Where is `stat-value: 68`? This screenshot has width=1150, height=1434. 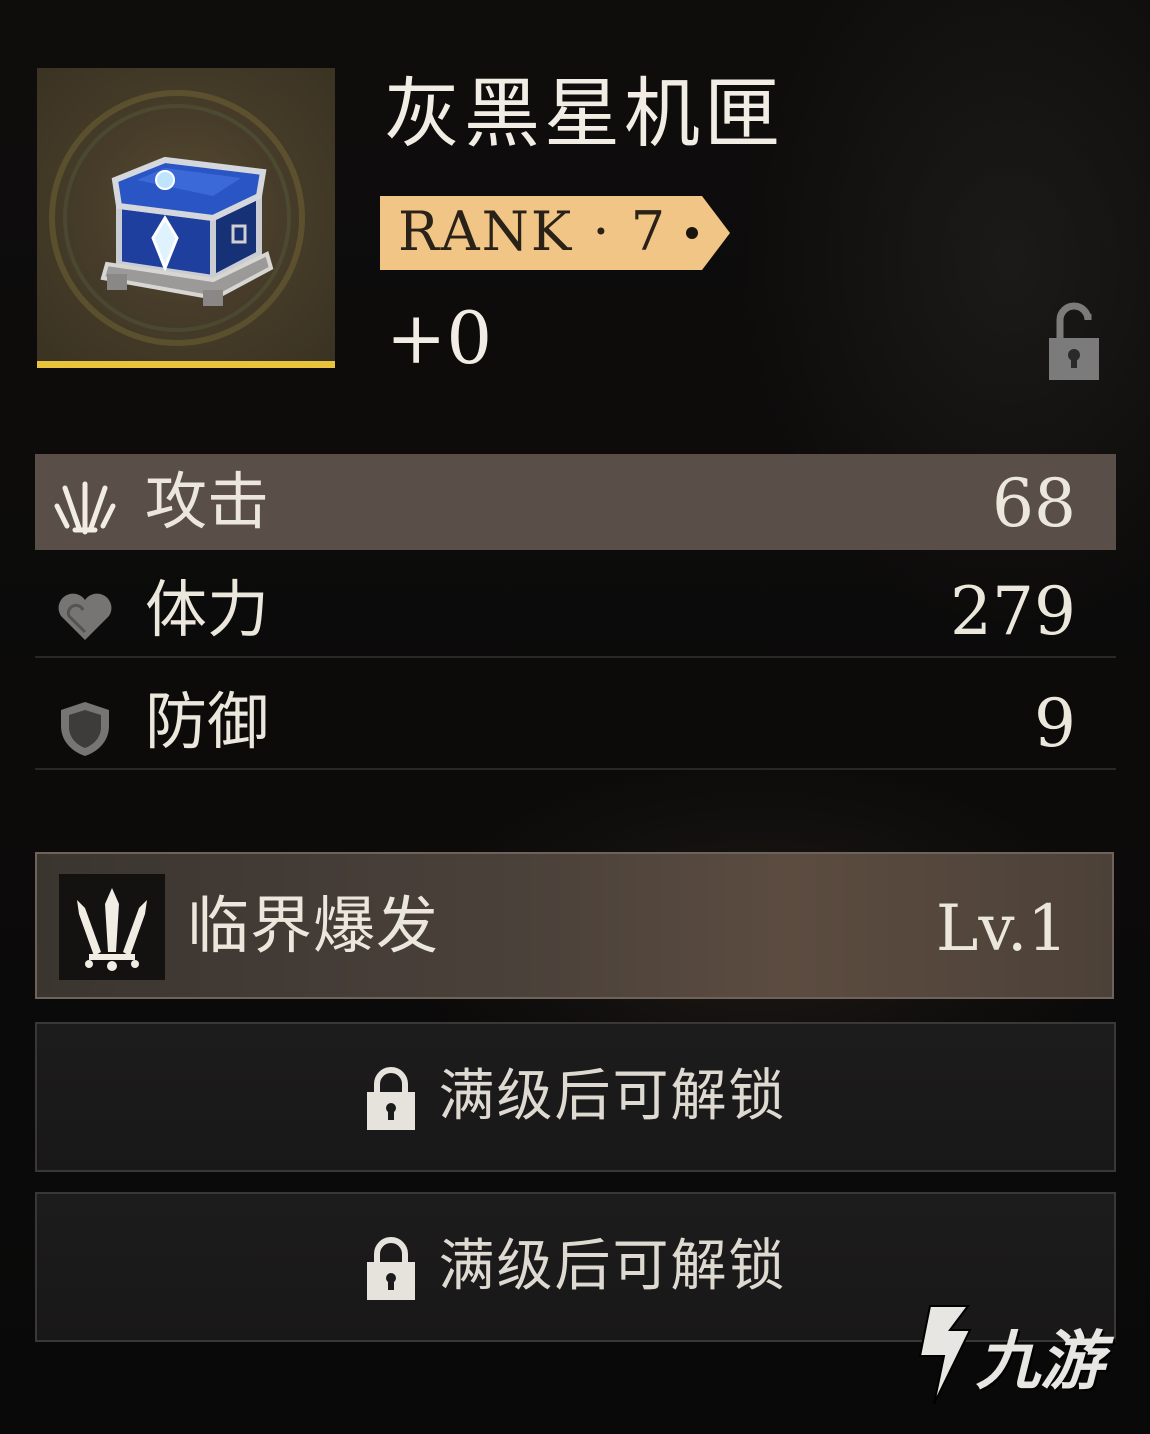
stat-value: 68 is located at coordinates (1034, 503).